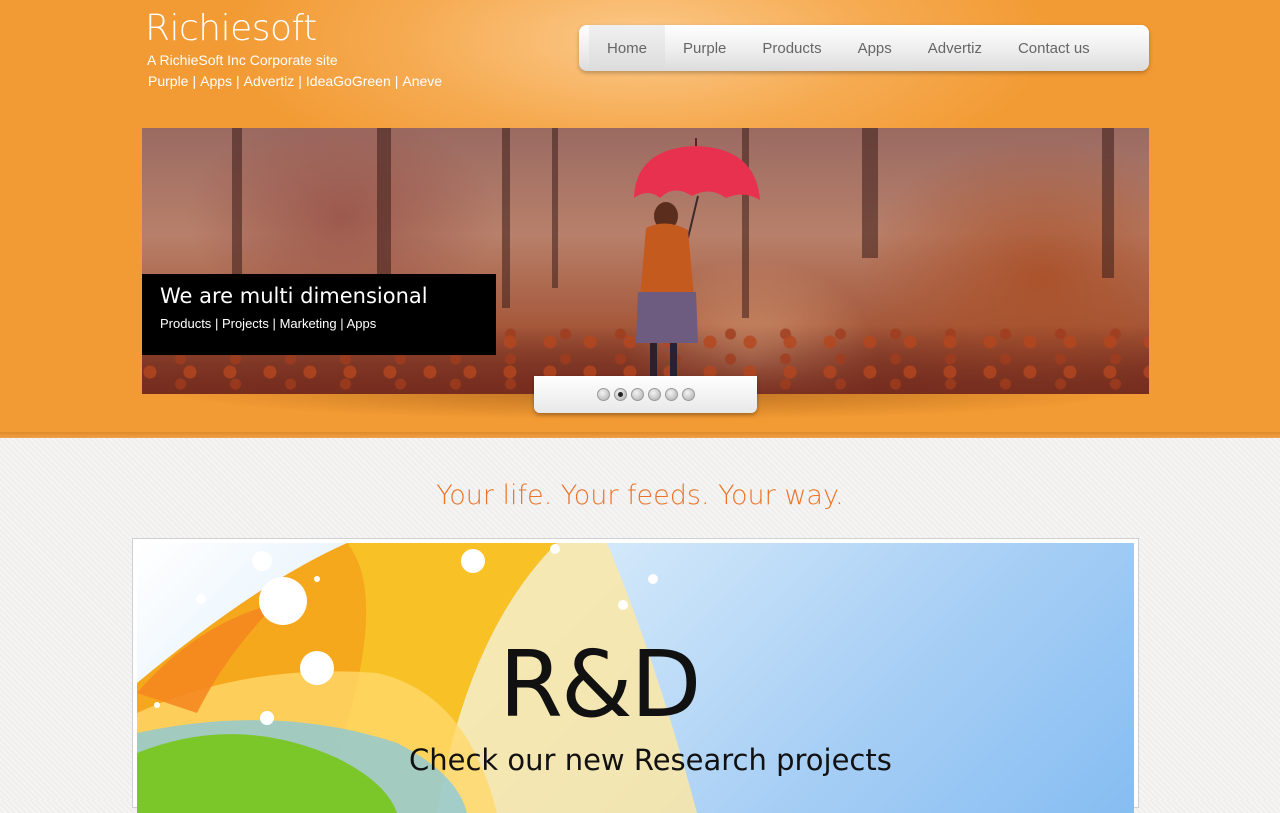  Describe the element at coordinates (1054, 48) in the screenshot. I see `nav-item-contact-us: Contact us` at that location.